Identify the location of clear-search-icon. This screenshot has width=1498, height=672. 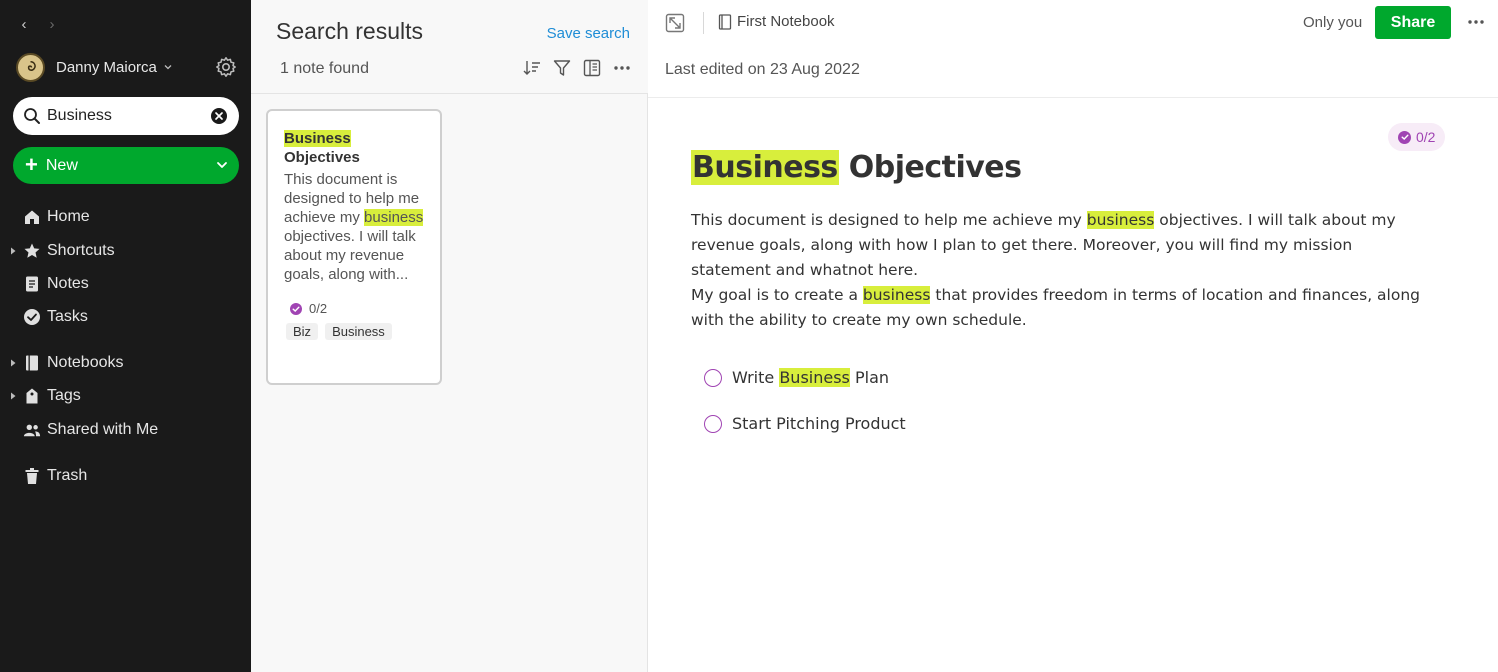
(219, 116).